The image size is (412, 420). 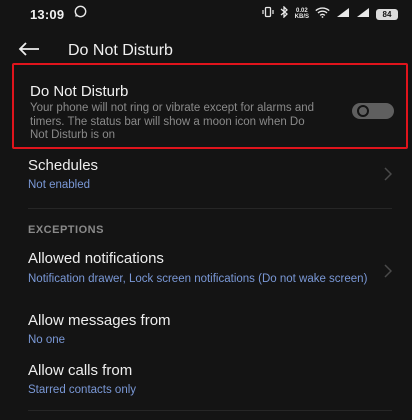 I want to click on schedules-status: Not enabled, so click(x=59, y=185).